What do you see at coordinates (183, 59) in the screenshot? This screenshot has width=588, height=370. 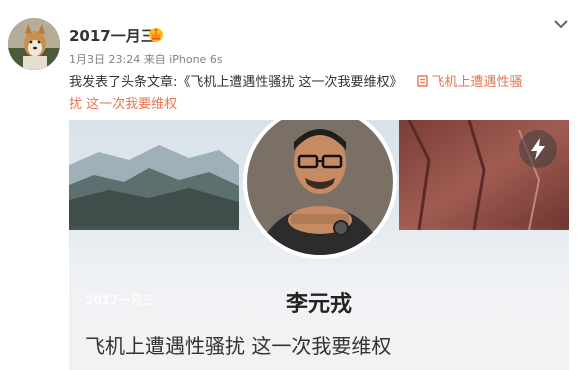 I see `post-source: 来自 iPhone 6s` at bounding box center [183, 59].